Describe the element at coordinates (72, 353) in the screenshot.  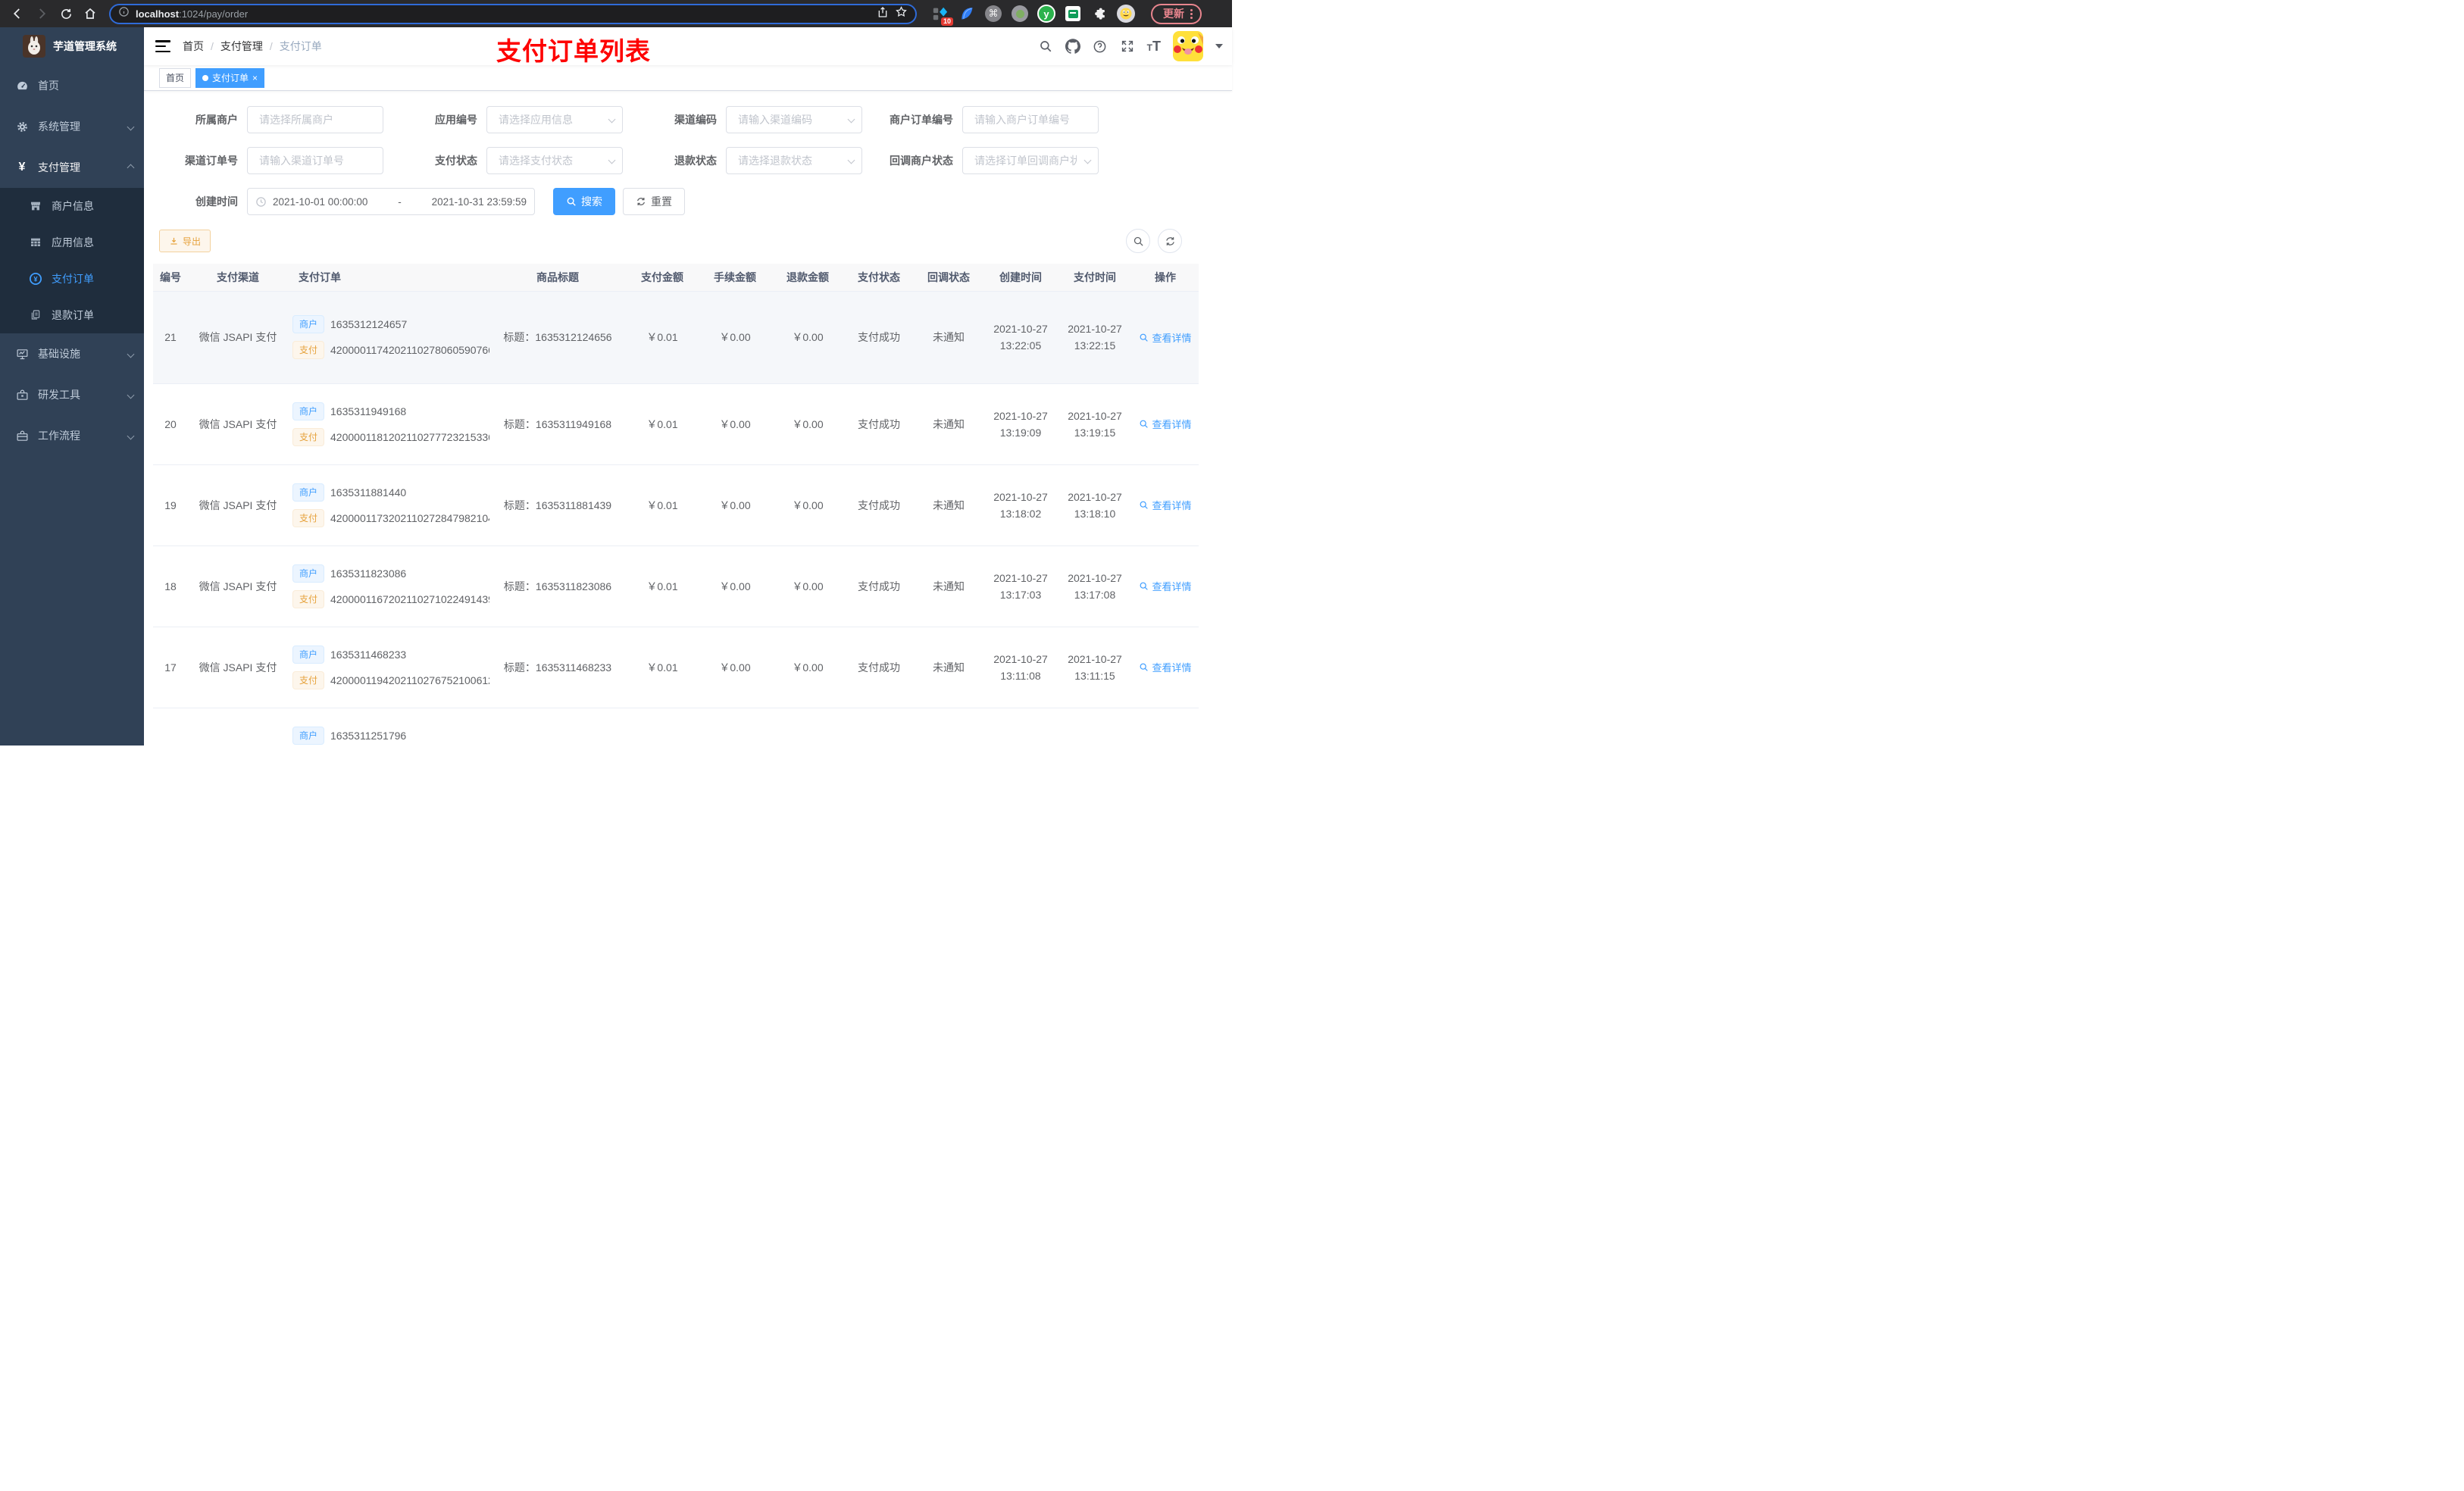
I see `sidebar-item-infra: 基础设施` at that location.